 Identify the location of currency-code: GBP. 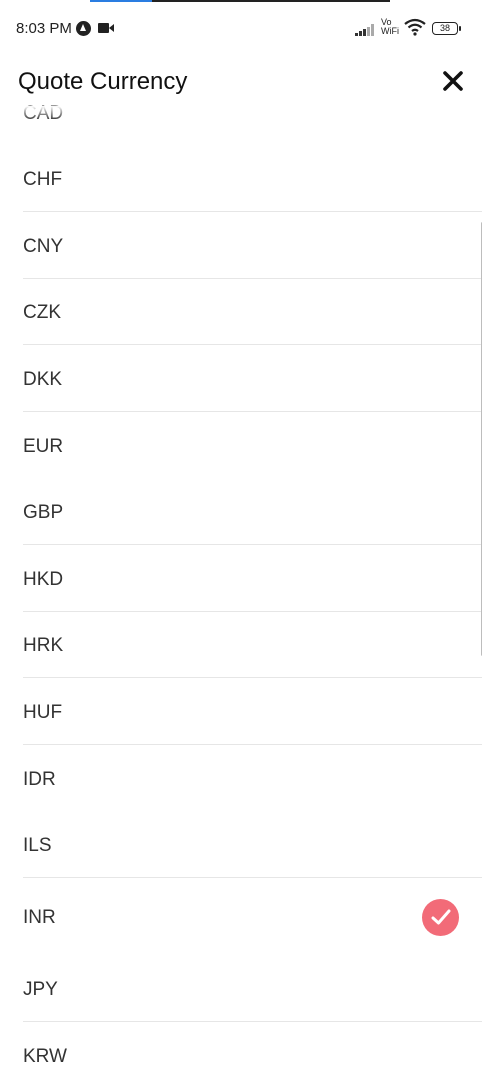
(43, 512).